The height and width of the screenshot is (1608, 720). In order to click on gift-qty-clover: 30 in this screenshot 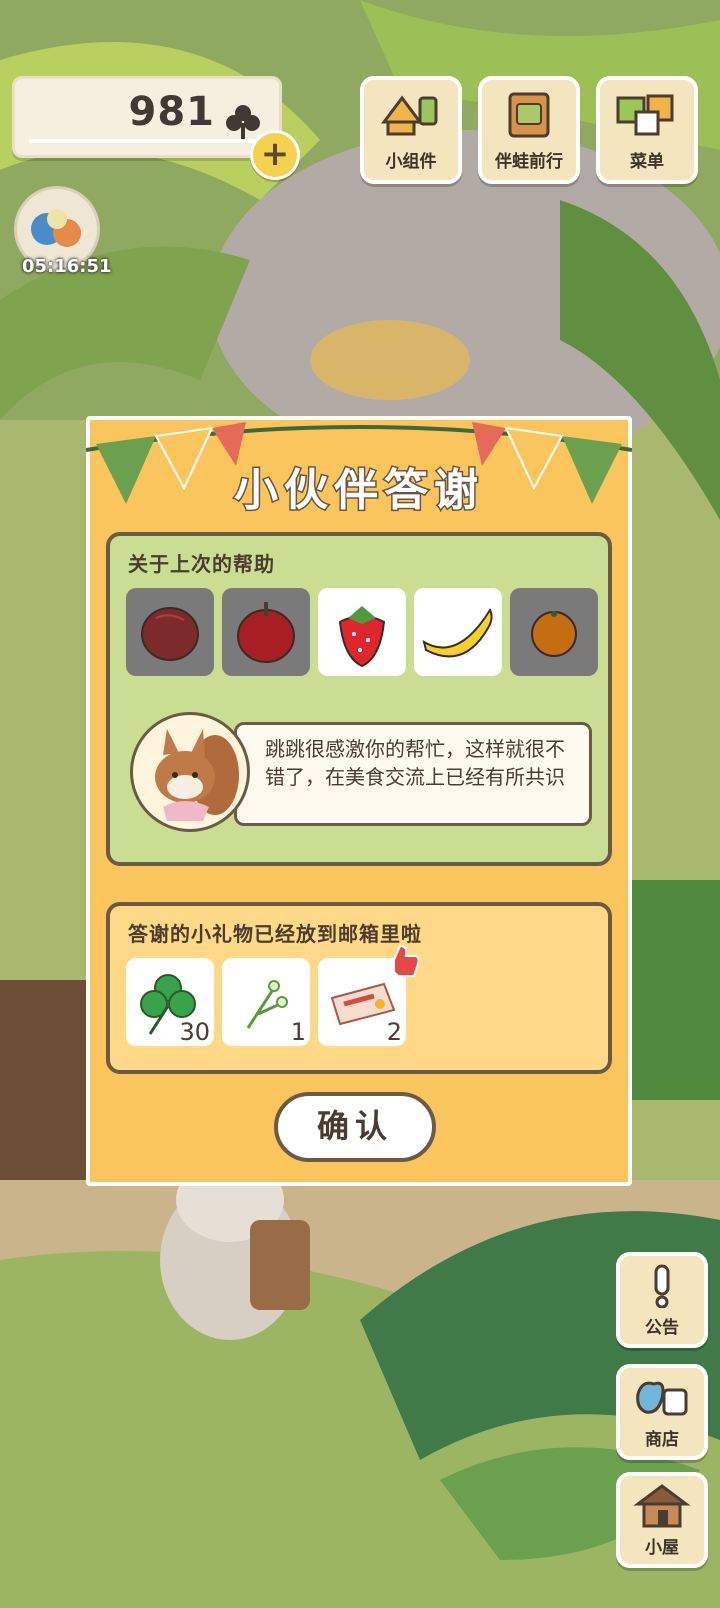, I will do `click(194, 1032)`.